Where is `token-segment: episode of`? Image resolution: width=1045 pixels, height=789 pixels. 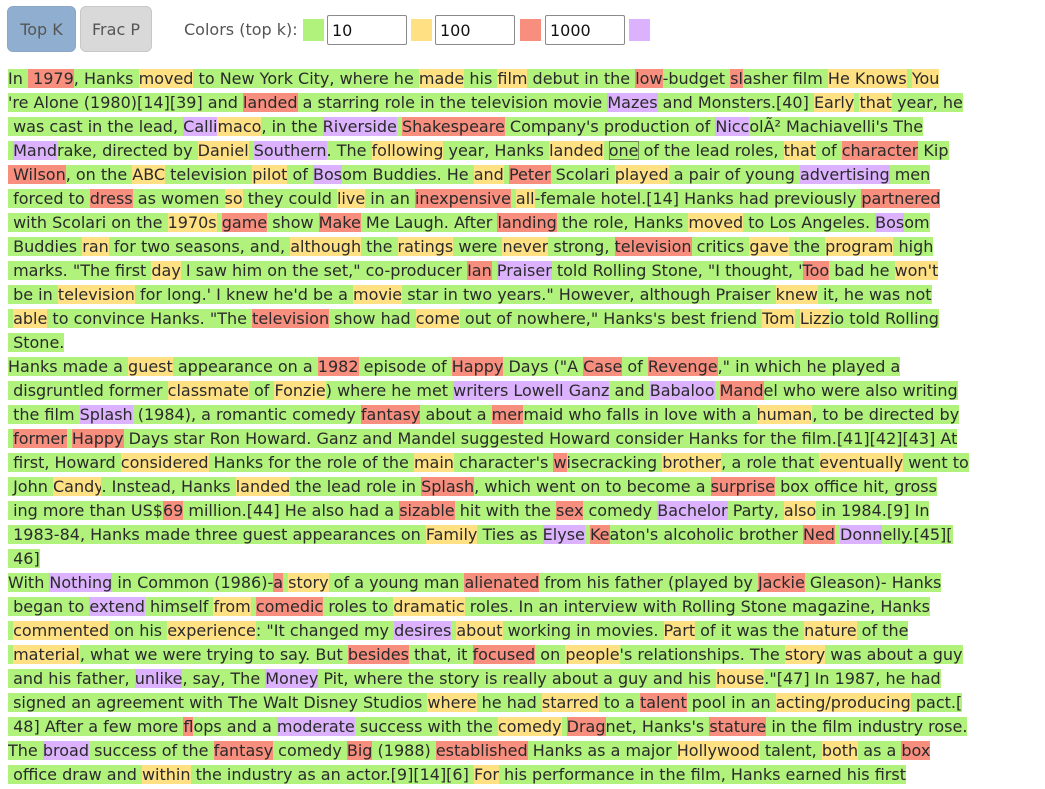 token-segment: episode of is located at coordinates (405, 366).